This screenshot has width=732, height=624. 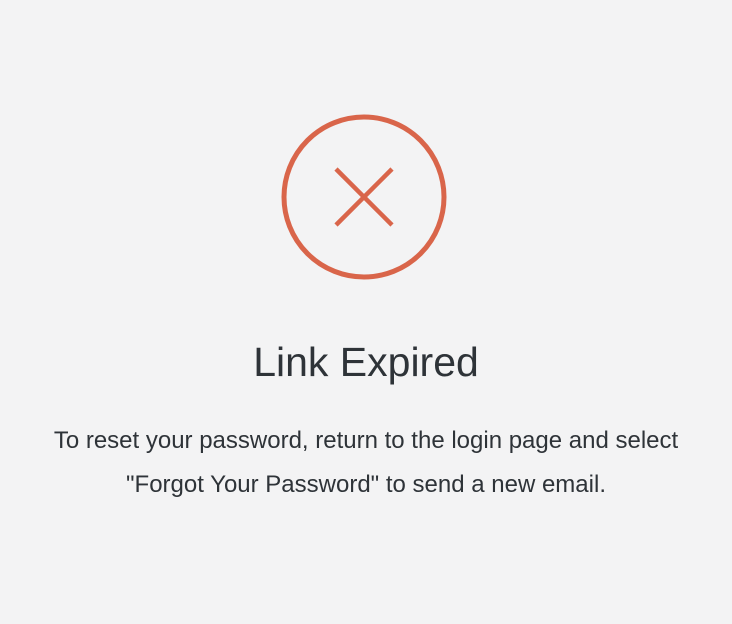 I want to click on error-x-circle-icon, so click(x=364, y=197).